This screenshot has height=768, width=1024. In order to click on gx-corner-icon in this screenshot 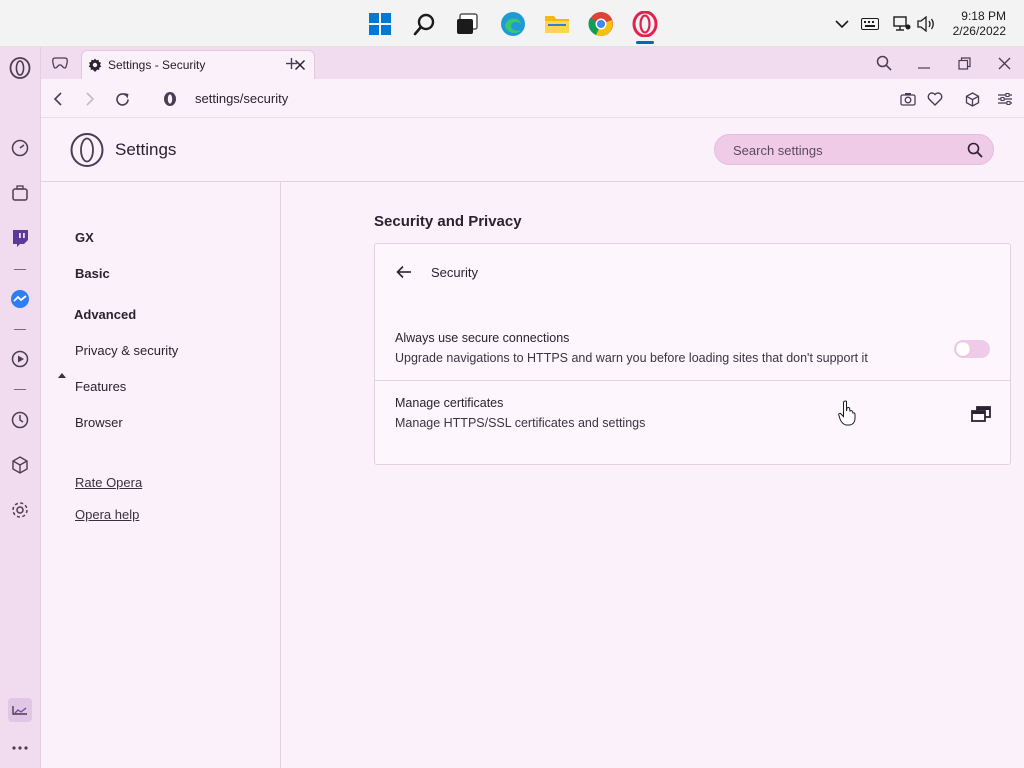, I will do `click(60, 63)`.